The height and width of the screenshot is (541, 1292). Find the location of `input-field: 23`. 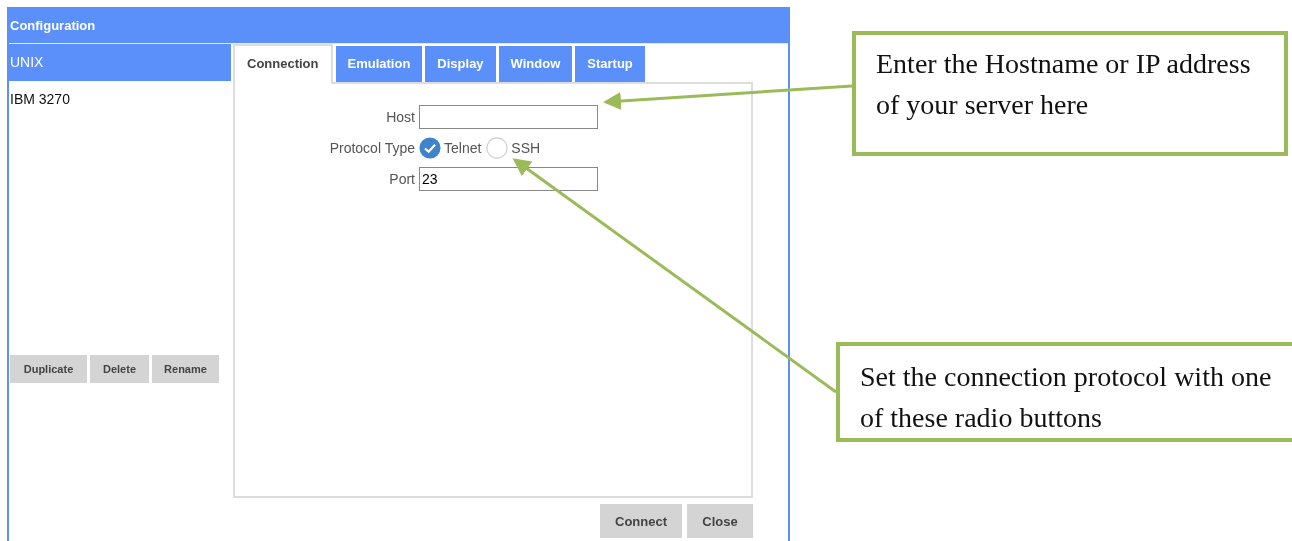

input-field: 23 is located at coordinates (508, 178).